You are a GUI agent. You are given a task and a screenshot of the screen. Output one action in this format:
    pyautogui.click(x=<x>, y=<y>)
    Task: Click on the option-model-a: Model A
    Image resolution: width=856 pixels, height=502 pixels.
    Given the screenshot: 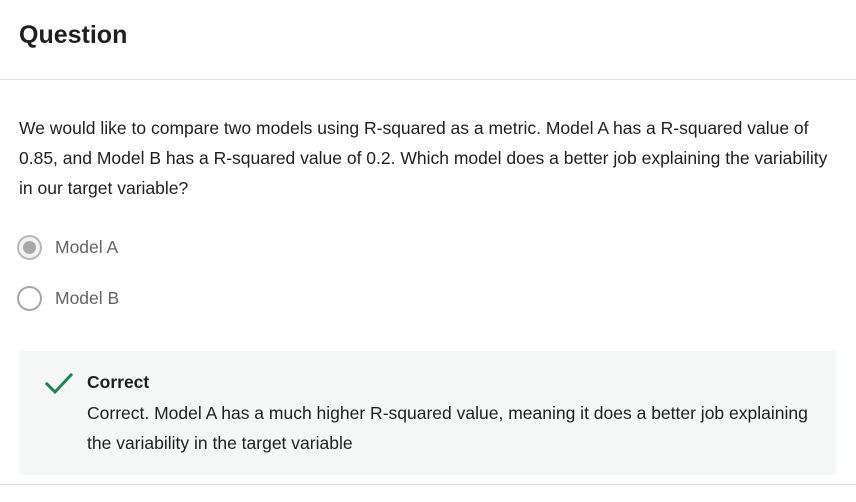 What is the action you would take?
    pyautogui.click(x=67, y=247)
    